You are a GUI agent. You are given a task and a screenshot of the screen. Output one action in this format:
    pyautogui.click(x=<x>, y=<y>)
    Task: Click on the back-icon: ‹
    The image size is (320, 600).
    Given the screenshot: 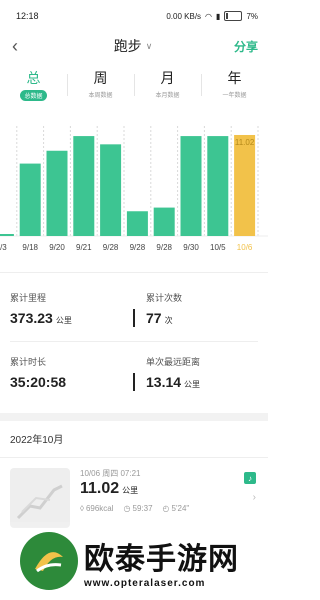 What is the action you would take?
    pyautogui.click(x=22, y=46)
    